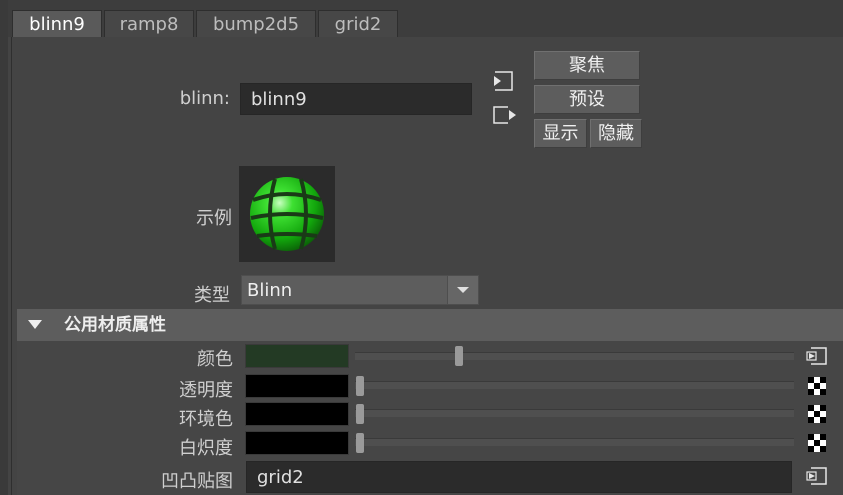 This screenshot has width=843, height=495. Describe the element at coordinates (360, 443) in the screenshot. I see `incandescence-slider-handle` at that location.